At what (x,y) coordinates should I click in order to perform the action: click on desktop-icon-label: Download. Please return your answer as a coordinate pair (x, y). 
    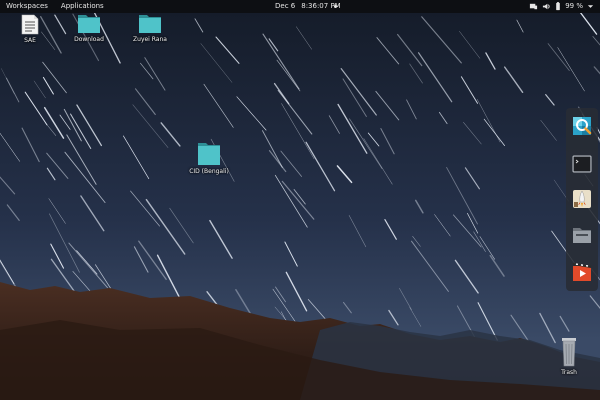
    Looking at the image, I should click on (89, 39).